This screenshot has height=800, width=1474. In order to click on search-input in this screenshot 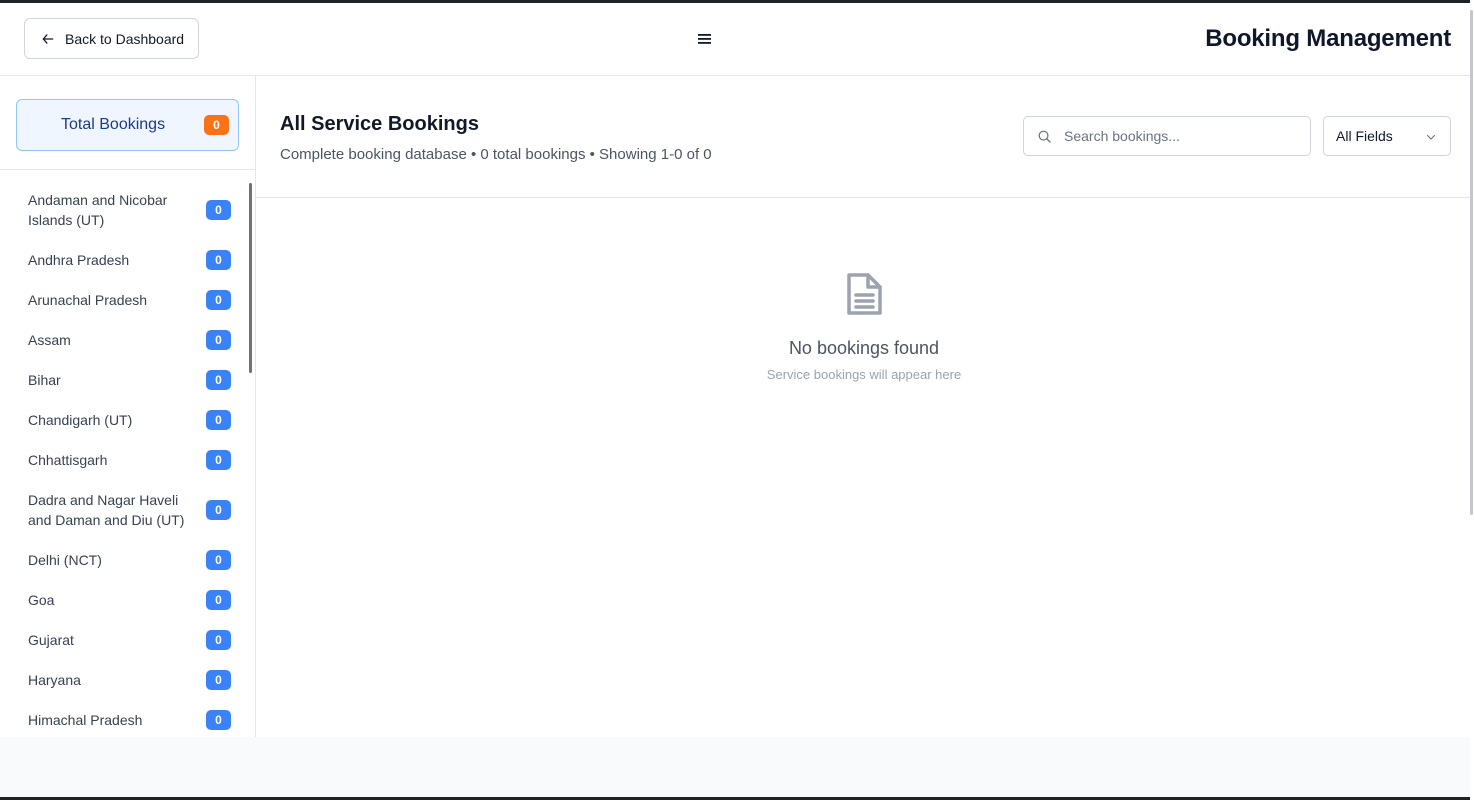, I will do `click(1184, 136)`.